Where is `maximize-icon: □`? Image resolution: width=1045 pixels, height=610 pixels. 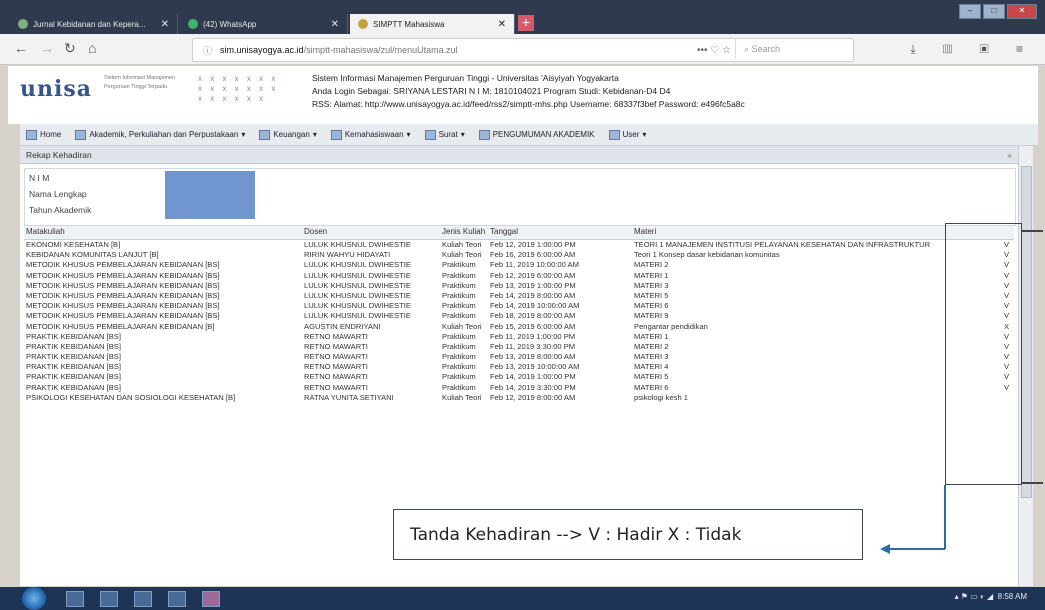 maximize-icon: □ is located at coordinates (994, 11).